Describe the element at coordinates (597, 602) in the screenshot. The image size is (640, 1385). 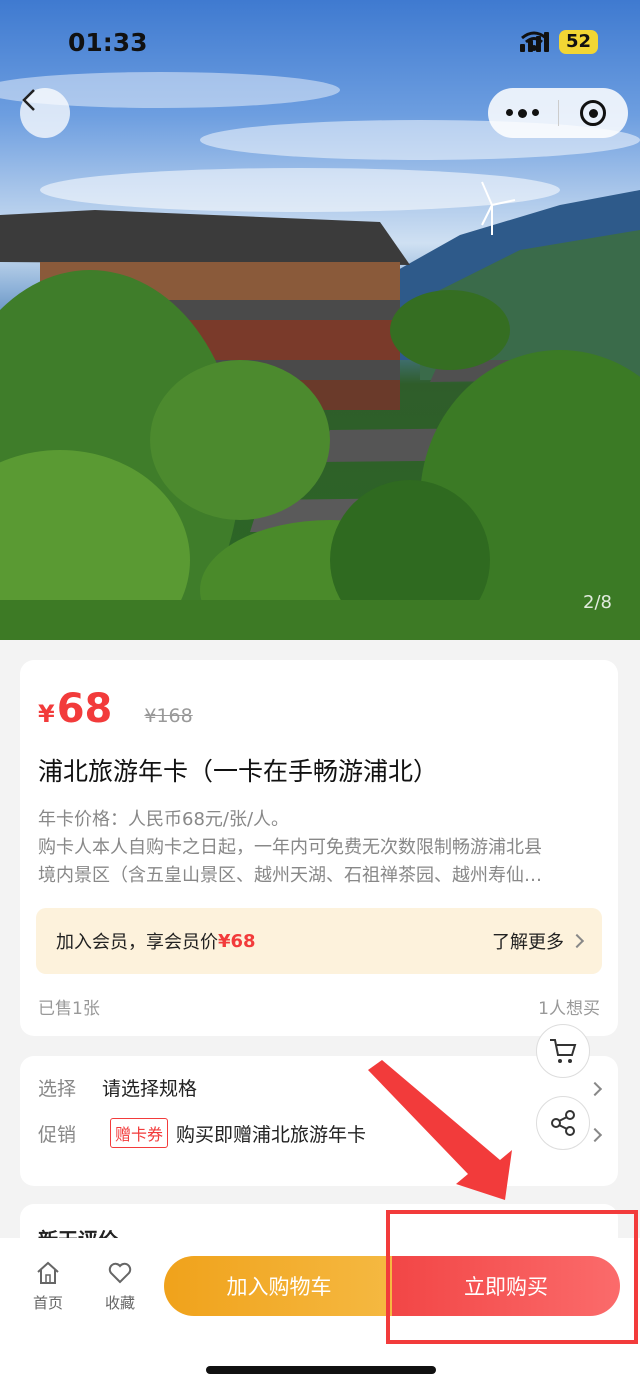
I see `image-counter: 2/8` at that location.